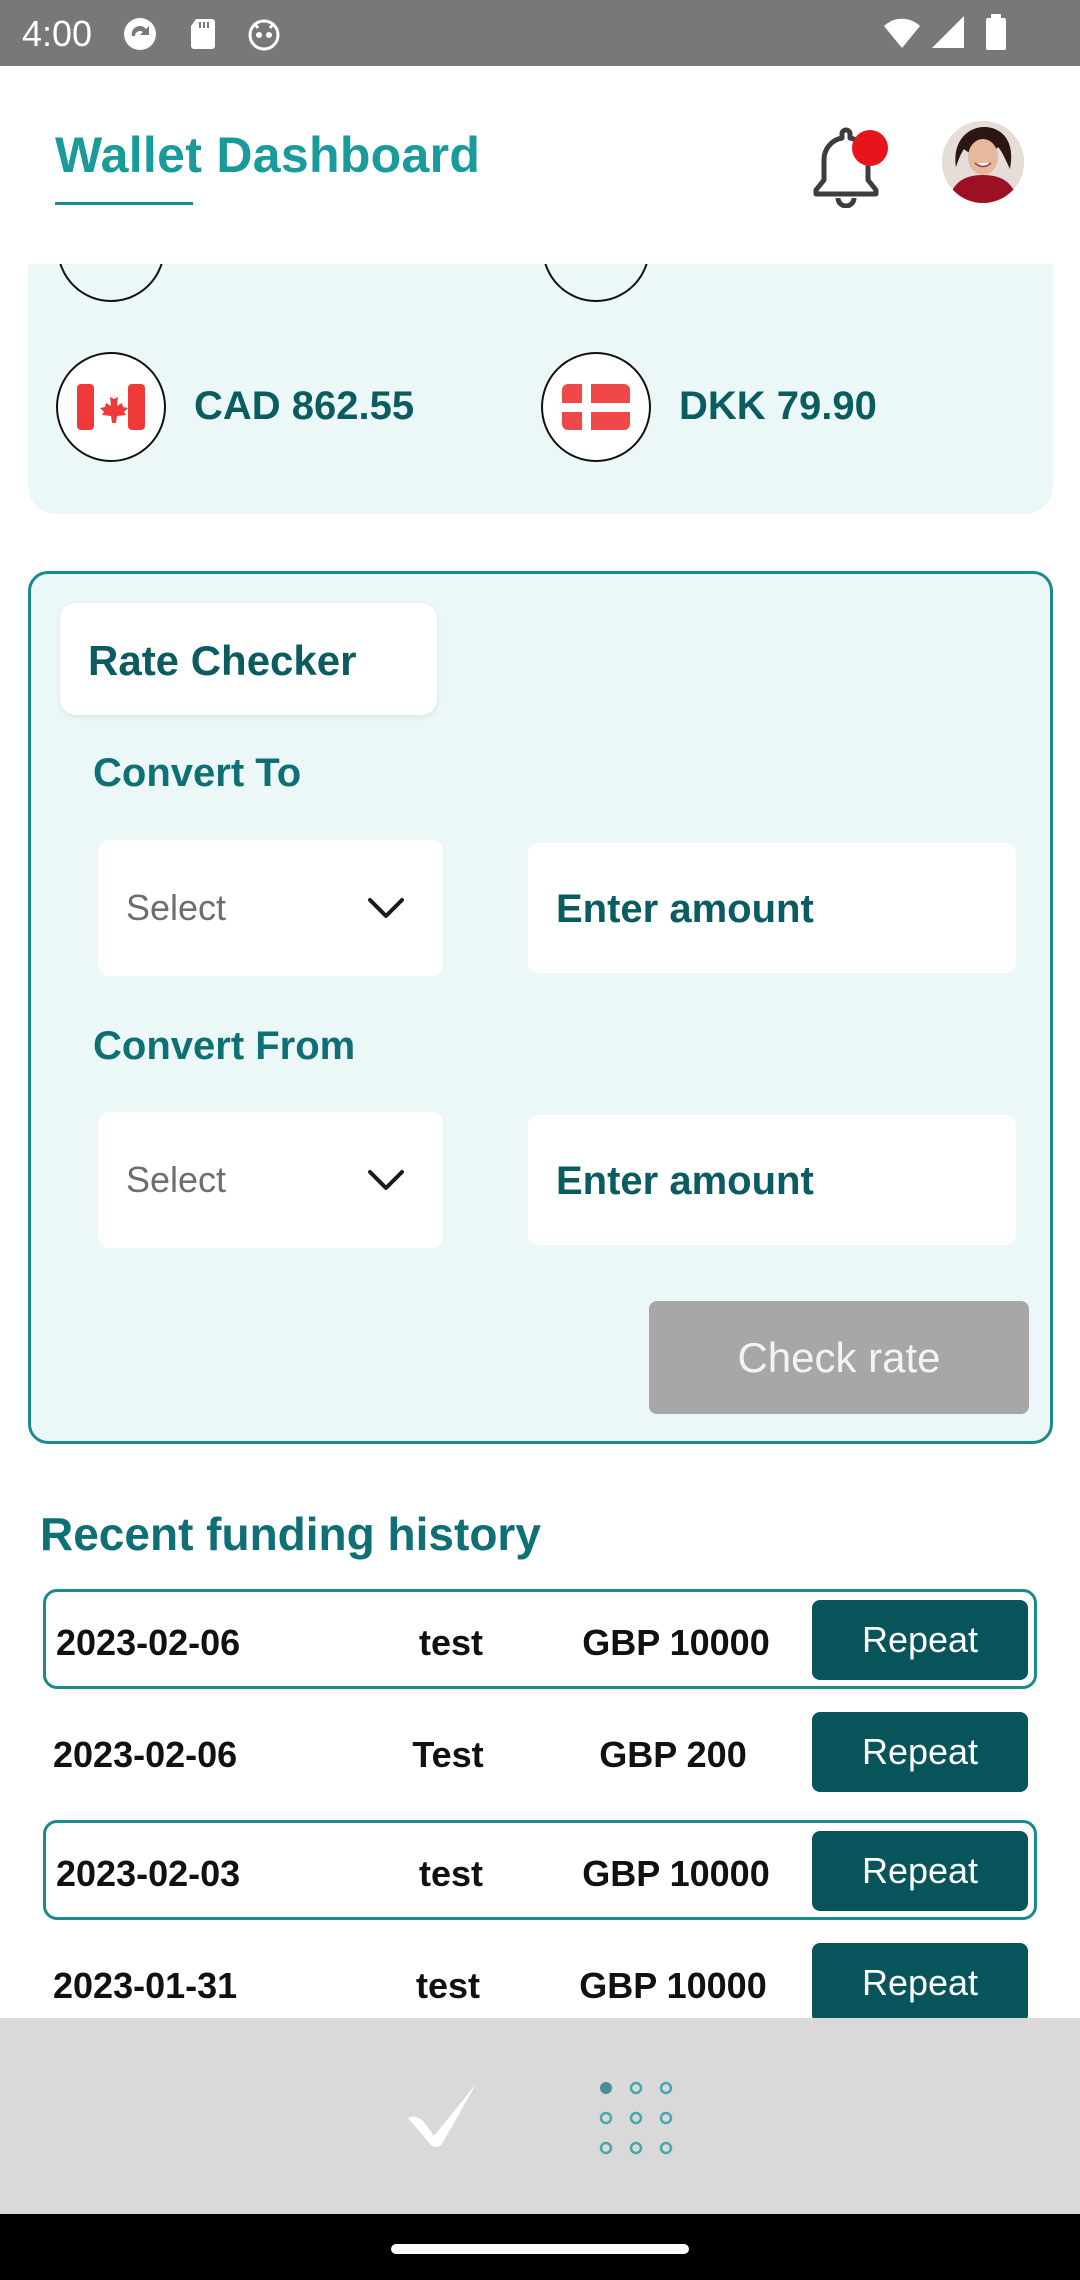 The height and width of the screenshot is (2280, 1080). Describe the element at coordinates (540, 1870) in the screenshot. I see `table-row: 2023-02-03 test GBP 10000 Repeat` at that location.